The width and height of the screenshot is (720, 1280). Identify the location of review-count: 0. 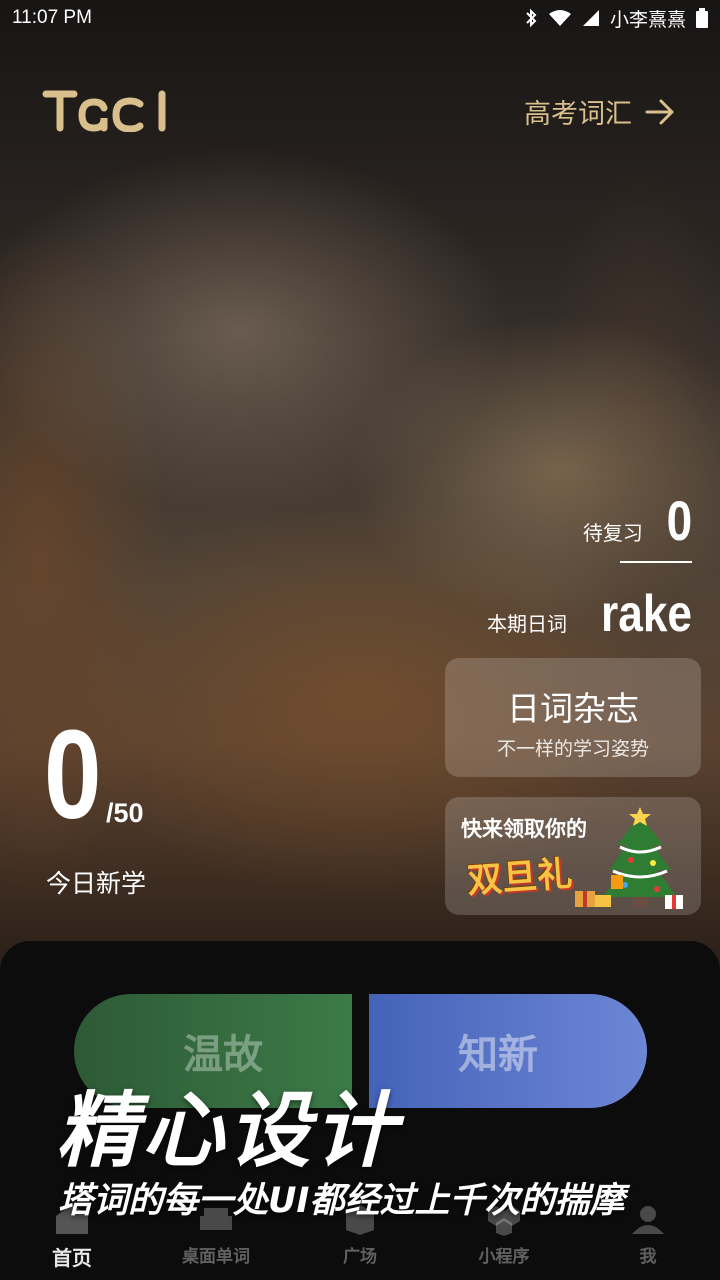
(679, 520).